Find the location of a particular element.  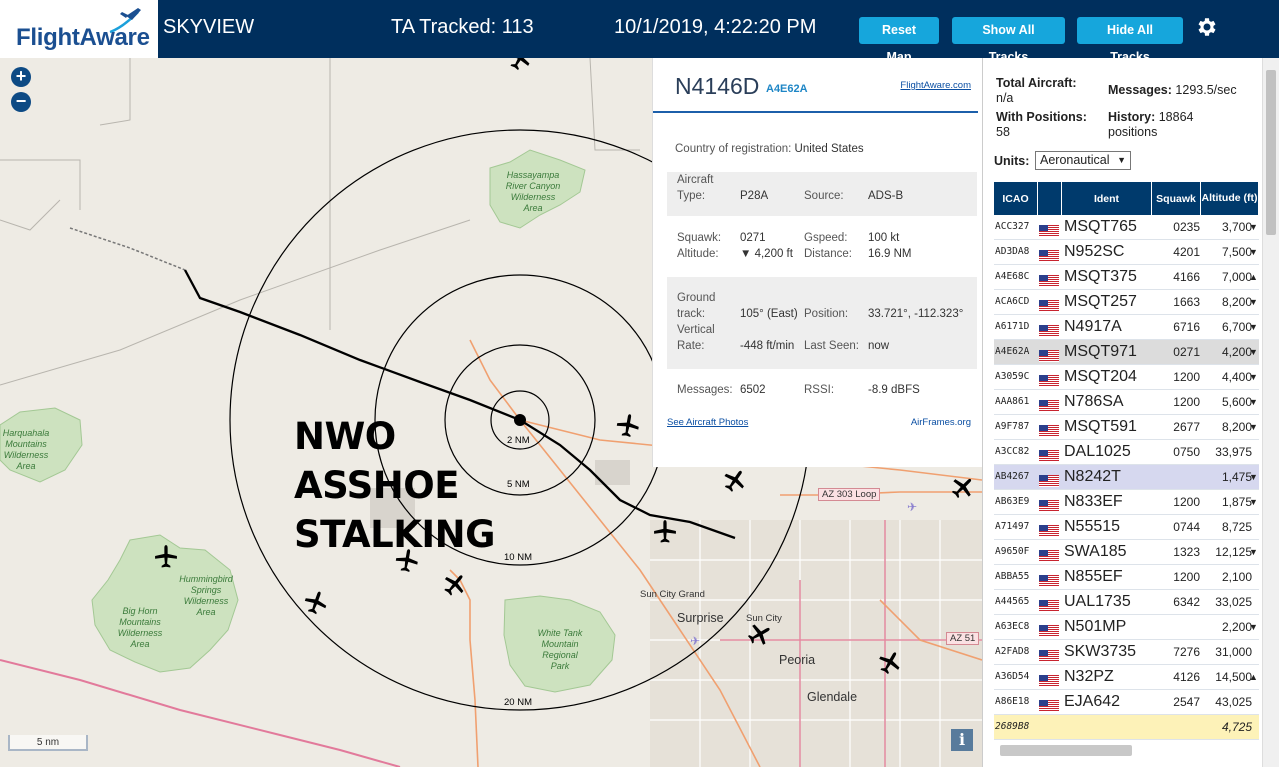

reset-map-button: Reset Map is located at coordinates (899, 40).